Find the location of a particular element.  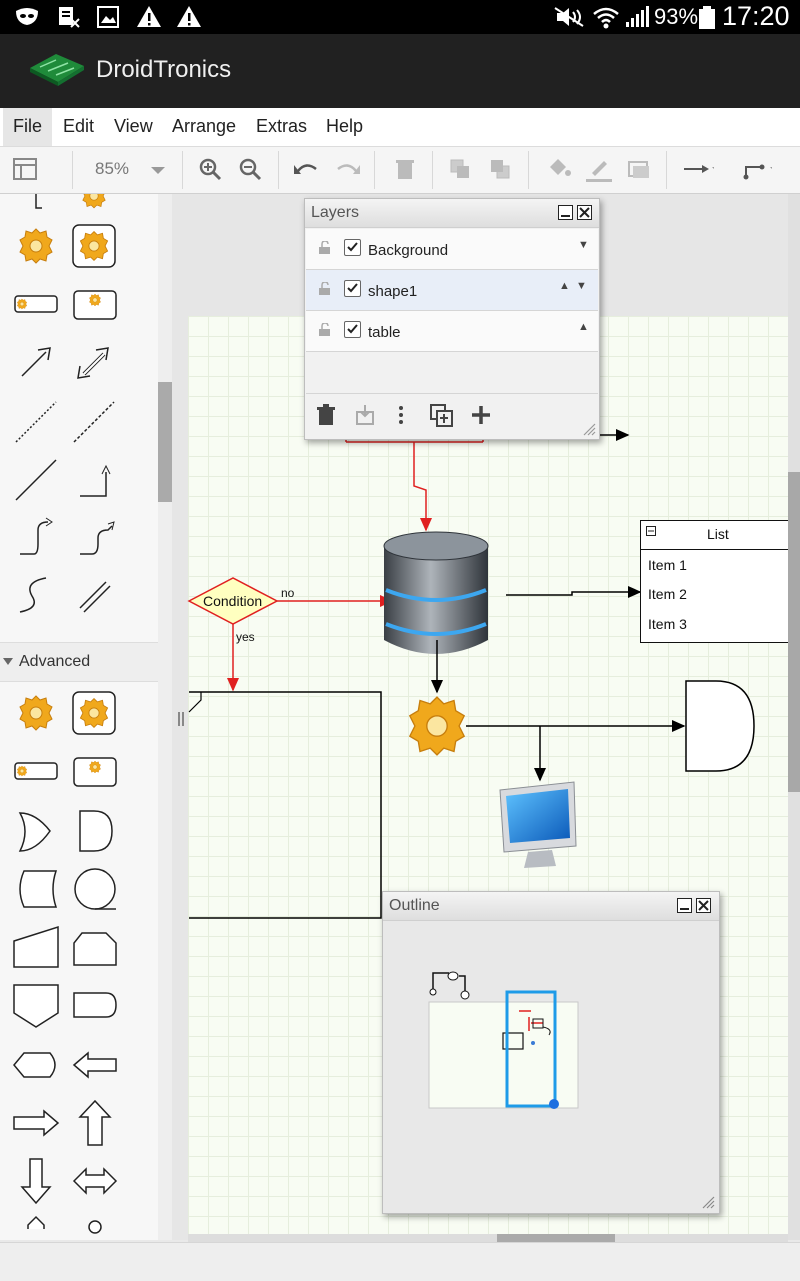

sidebar-scrollbar is located at coordinates (165, 717).